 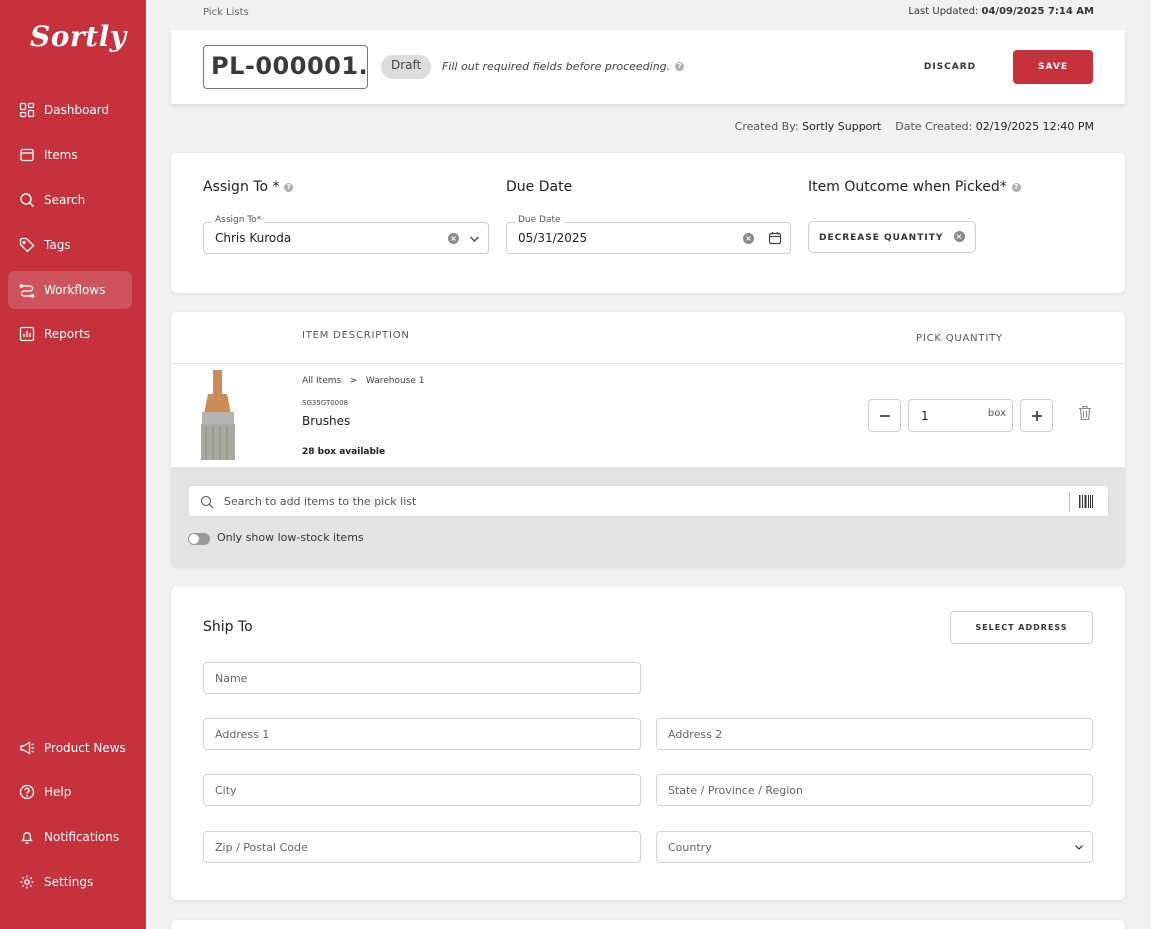 I want to click on tag-icon, so click(x=27, y=245).